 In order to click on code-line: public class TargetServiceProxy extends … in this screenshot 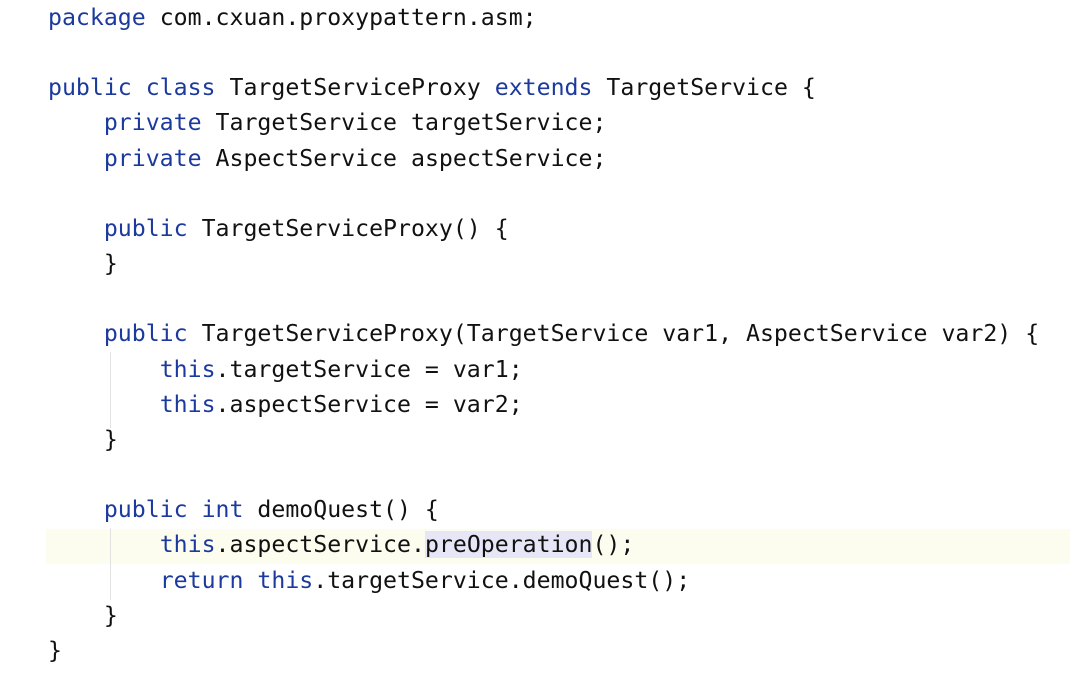, I will do `click(543, 87)`.